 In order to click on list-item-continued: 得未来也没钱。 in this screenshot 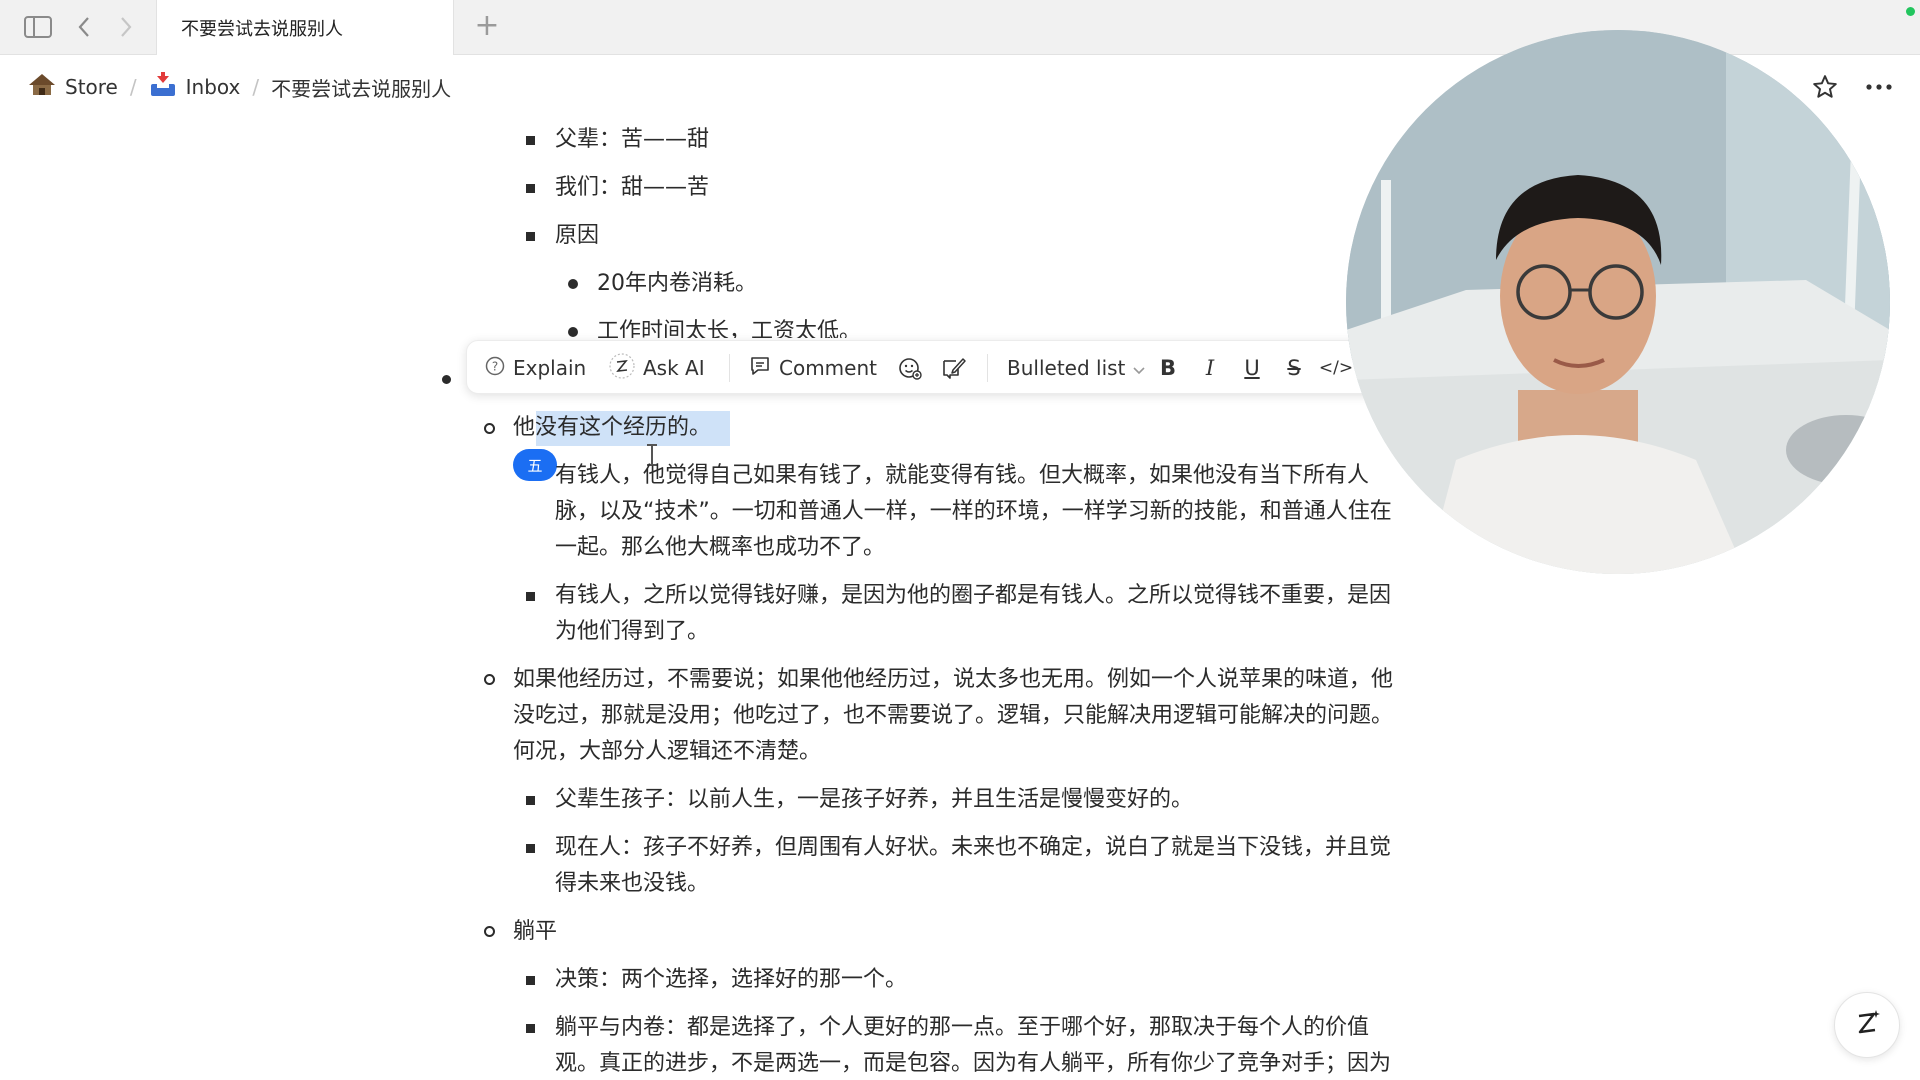, I will do `click(632, 884)`.